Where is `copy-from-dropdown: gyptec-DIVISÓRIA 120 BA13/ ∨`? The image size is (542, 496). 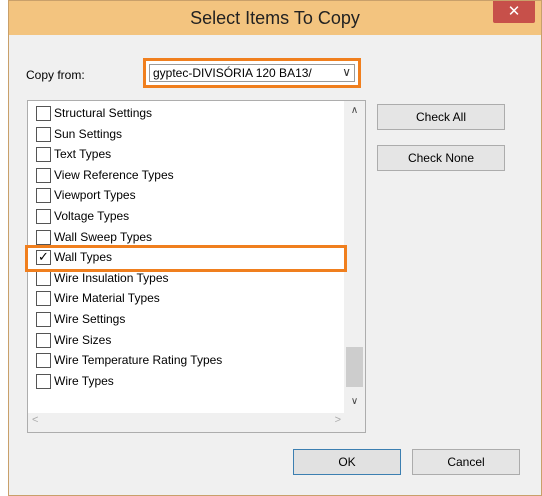
copy-from-dropdown: gyptec-DIVISÓRIA 120 BA13/ ∨ is located at coordinates (252, 73).